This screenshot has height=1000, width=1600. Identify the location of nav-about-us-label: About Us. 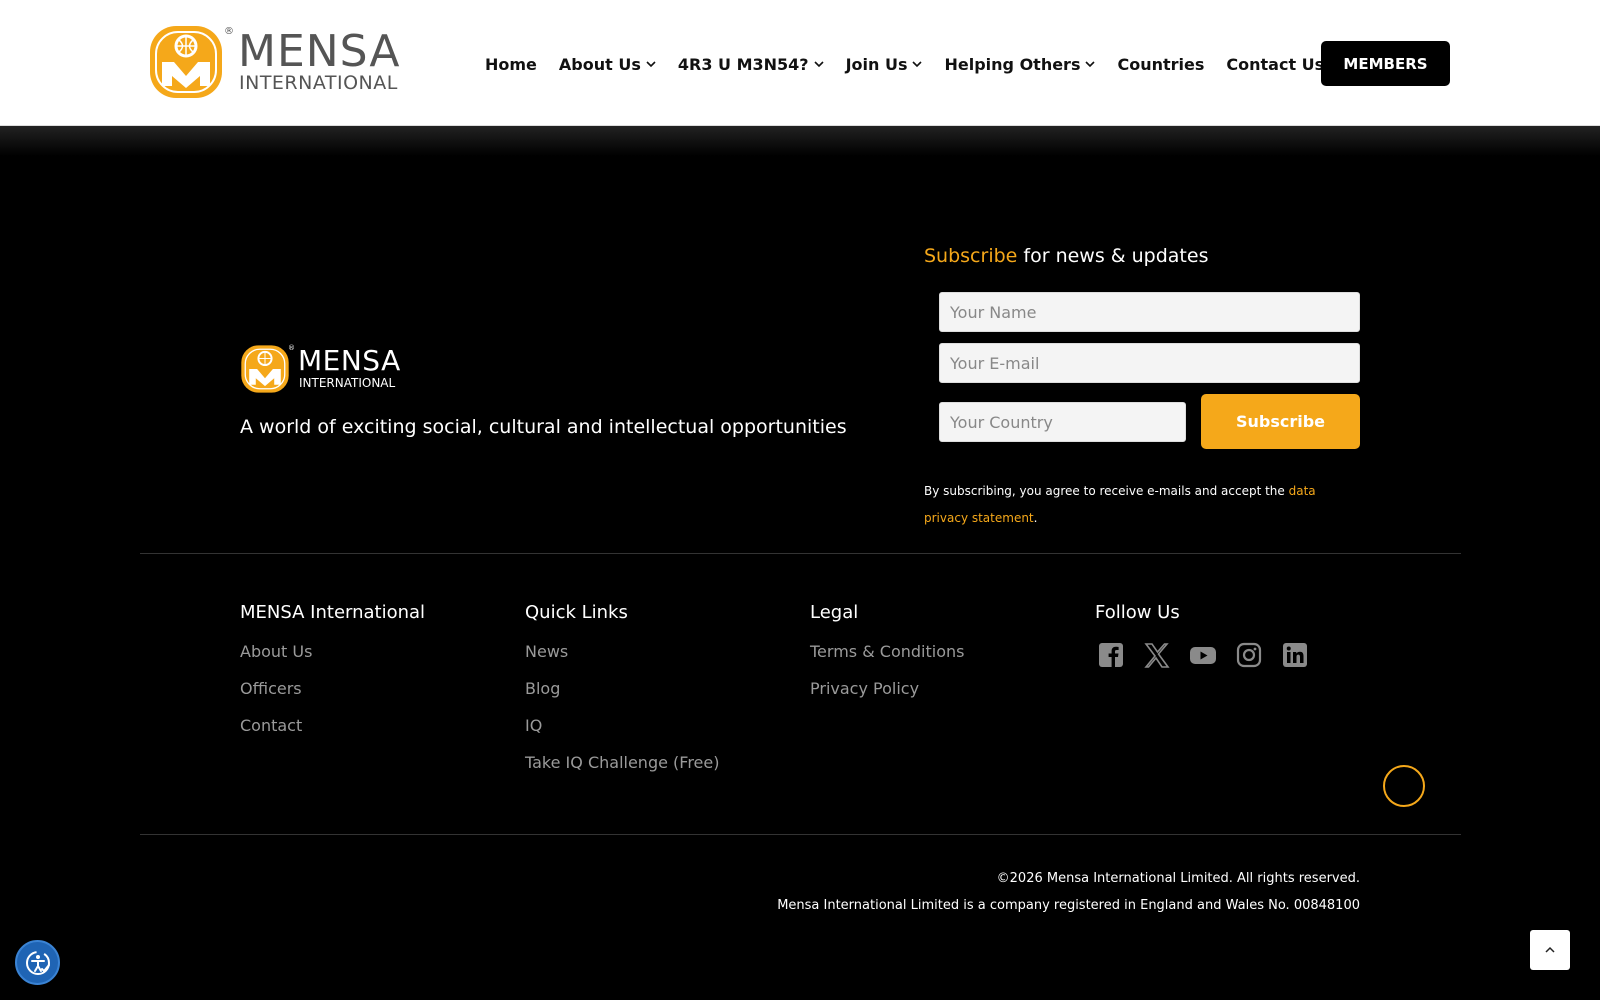
(599, 64).